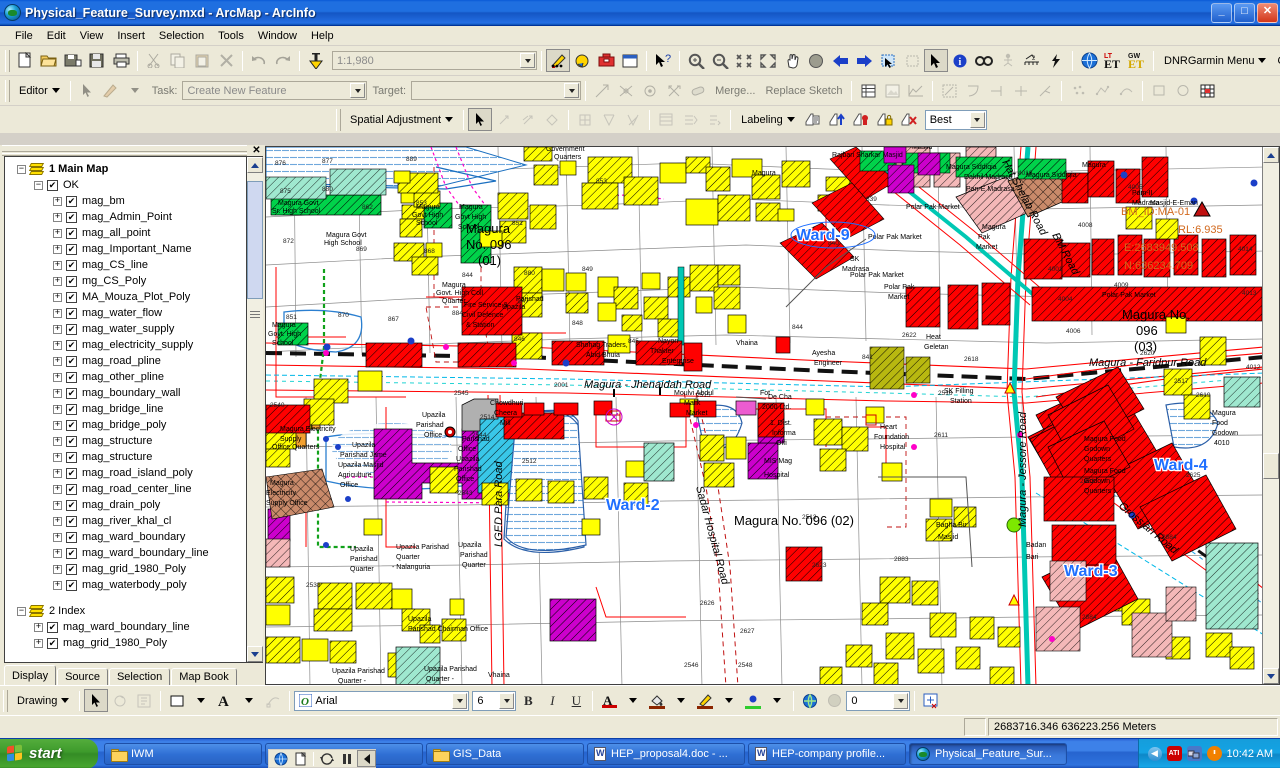 This screenshot has width=1280, height=768. I want to click on zoom-in-icon, so click(696, 60).